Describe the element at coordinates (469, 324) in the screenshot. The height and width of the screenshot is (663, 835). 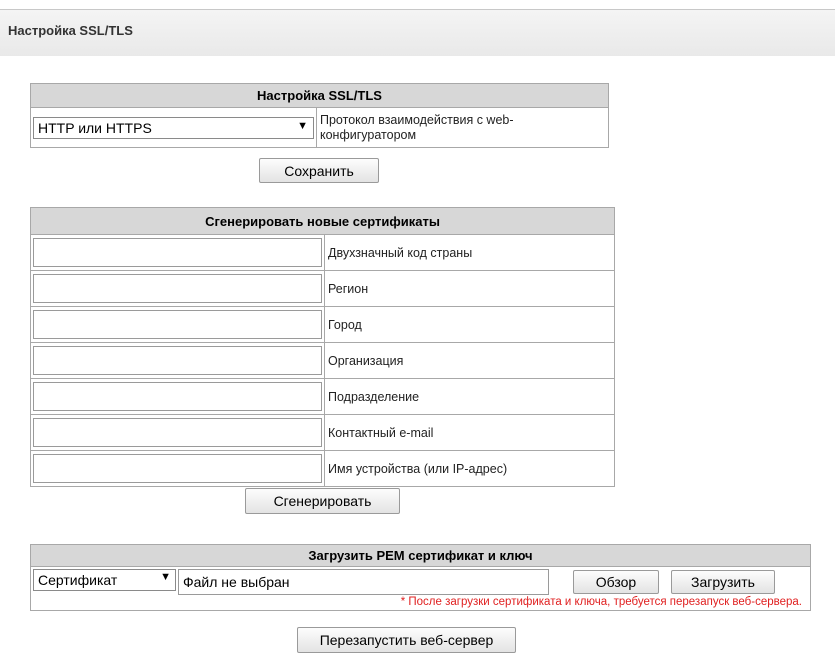
I see `city-label: Город` at that location.